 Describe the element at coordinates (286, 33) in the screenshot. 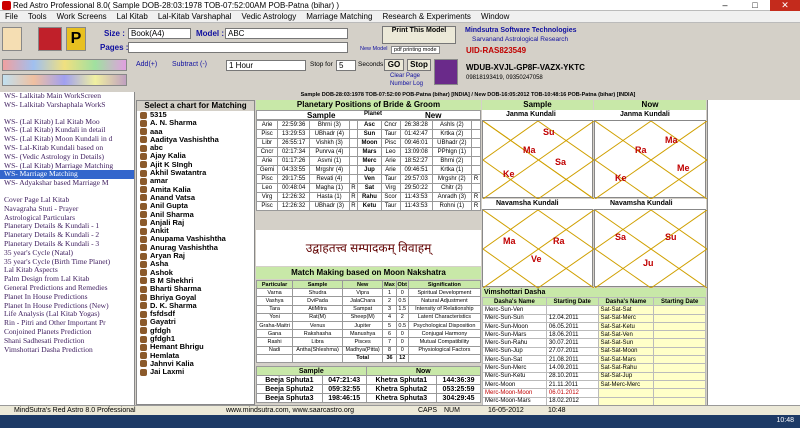

I see `model-select: ABC` at that location.